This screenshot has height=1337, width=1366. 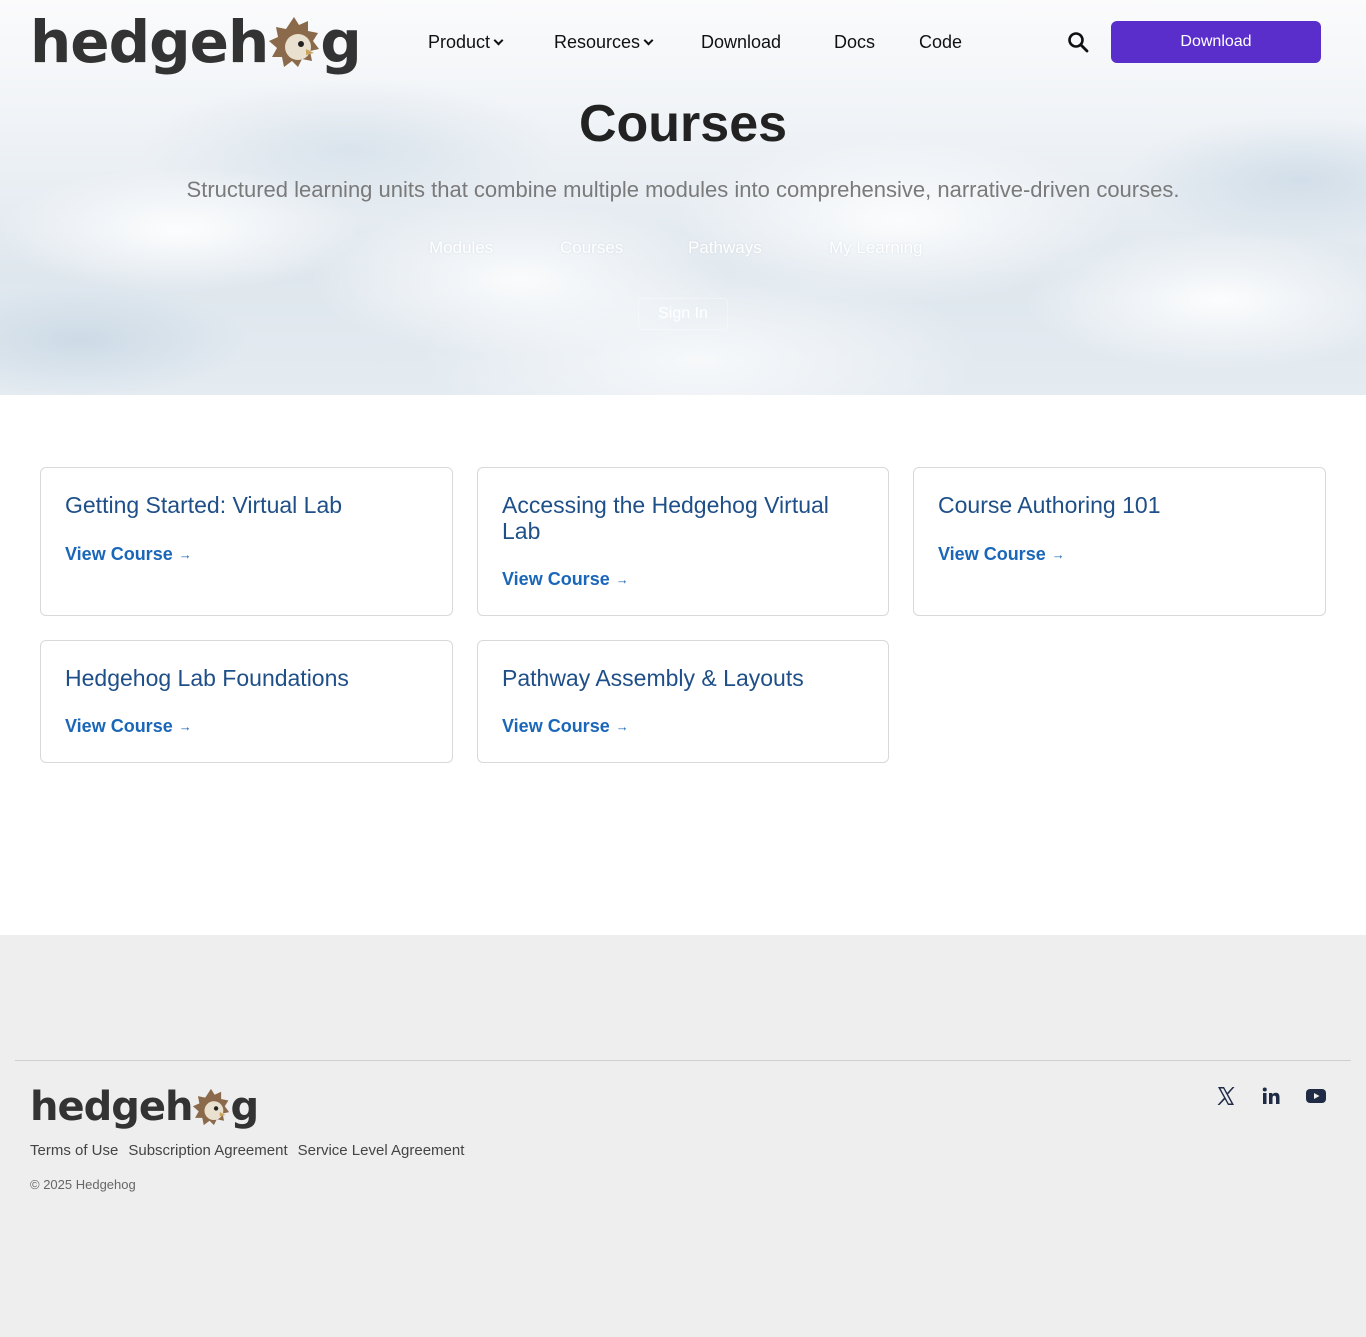 What do you see at coordinates (459, 41) in the screenshot?
I see `nav-item-label: Product` at bounding box center [459, 41].